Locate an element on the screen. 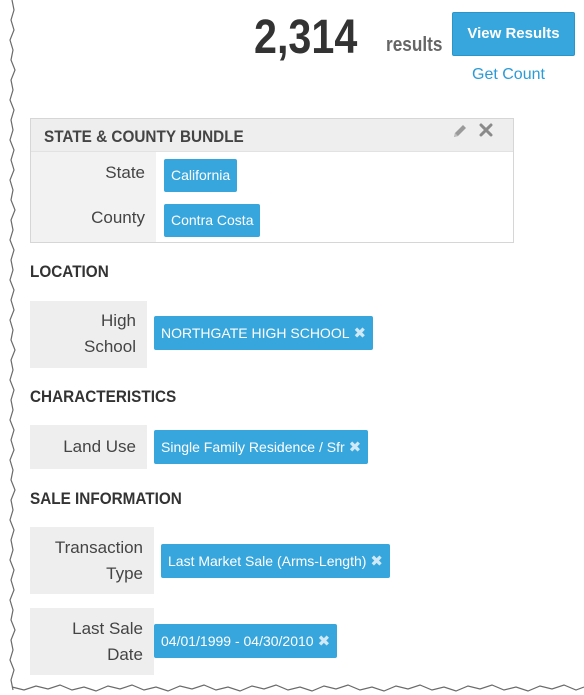  high-school-label-line1: High is located at coordinates (118, 320).